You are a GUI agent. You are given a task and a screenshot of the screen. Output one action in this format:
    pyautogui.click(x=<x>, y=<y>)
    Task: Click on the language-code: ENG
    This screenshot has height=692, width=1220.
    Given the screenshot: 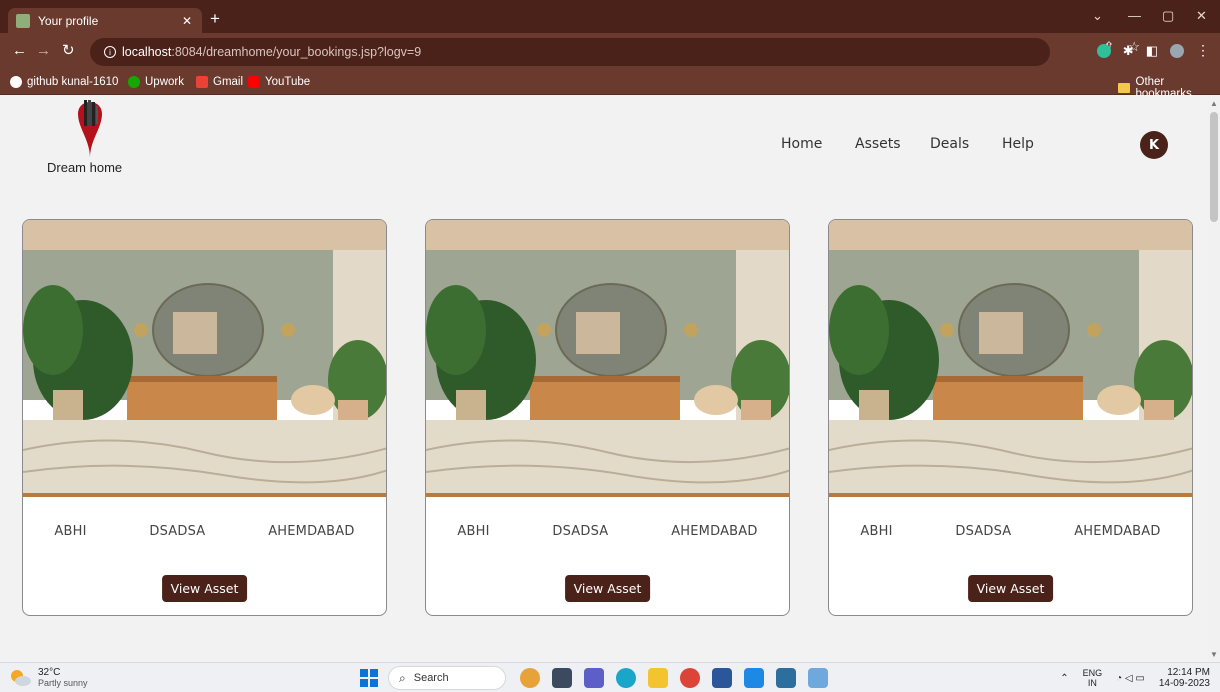 What is the action you would take?
    pyautogui.click(x=1092, y=673)
    